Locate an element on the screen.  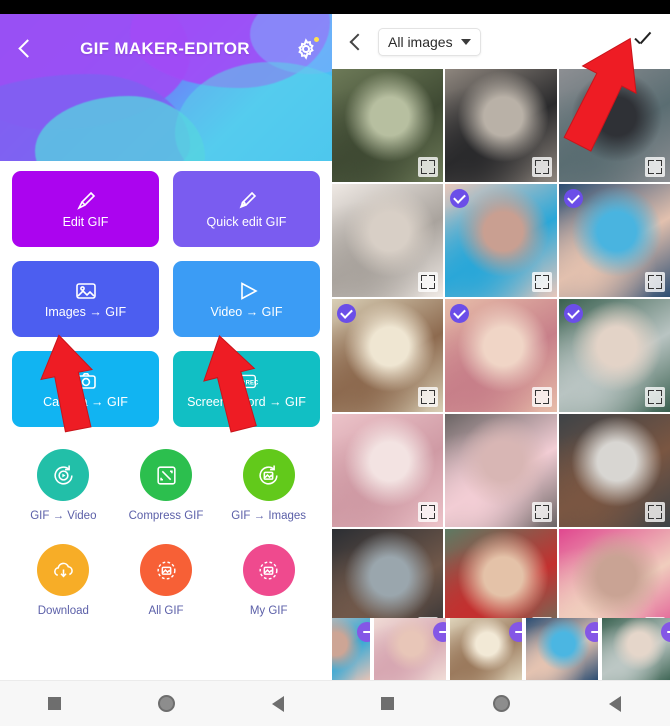
gear-icon is located at coordinates (306, 49).